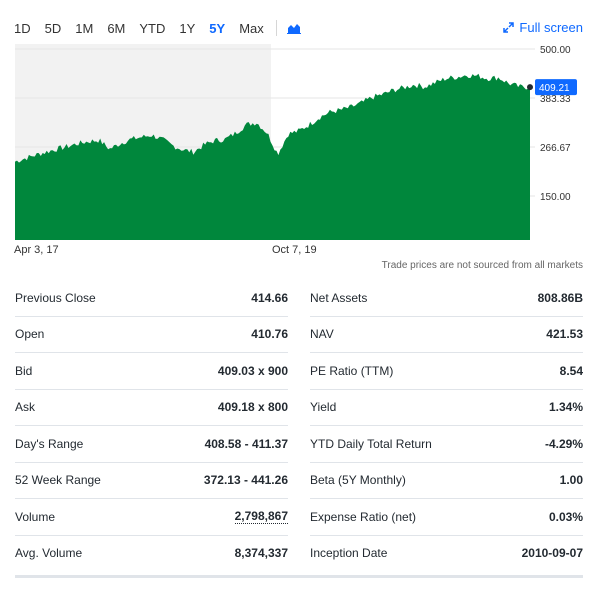 This screenshot has height=600, width=600. What do you see at coordinates (151, 335) in the screenshot?
I see `stat-row-open: Open 410.76` at bounding box center [151, 335].